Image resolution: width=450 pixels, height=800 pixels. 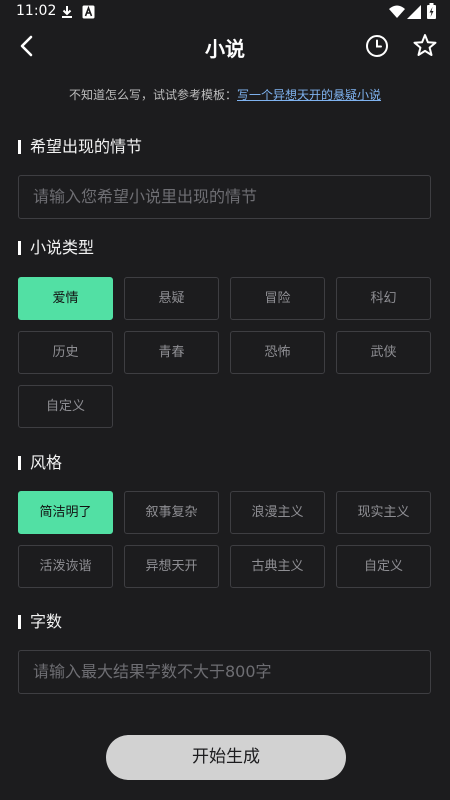 What do you see at coordinates (225, 46) in the screenshot?
I see `app-header: 小说` at bounding box center [225, 46].